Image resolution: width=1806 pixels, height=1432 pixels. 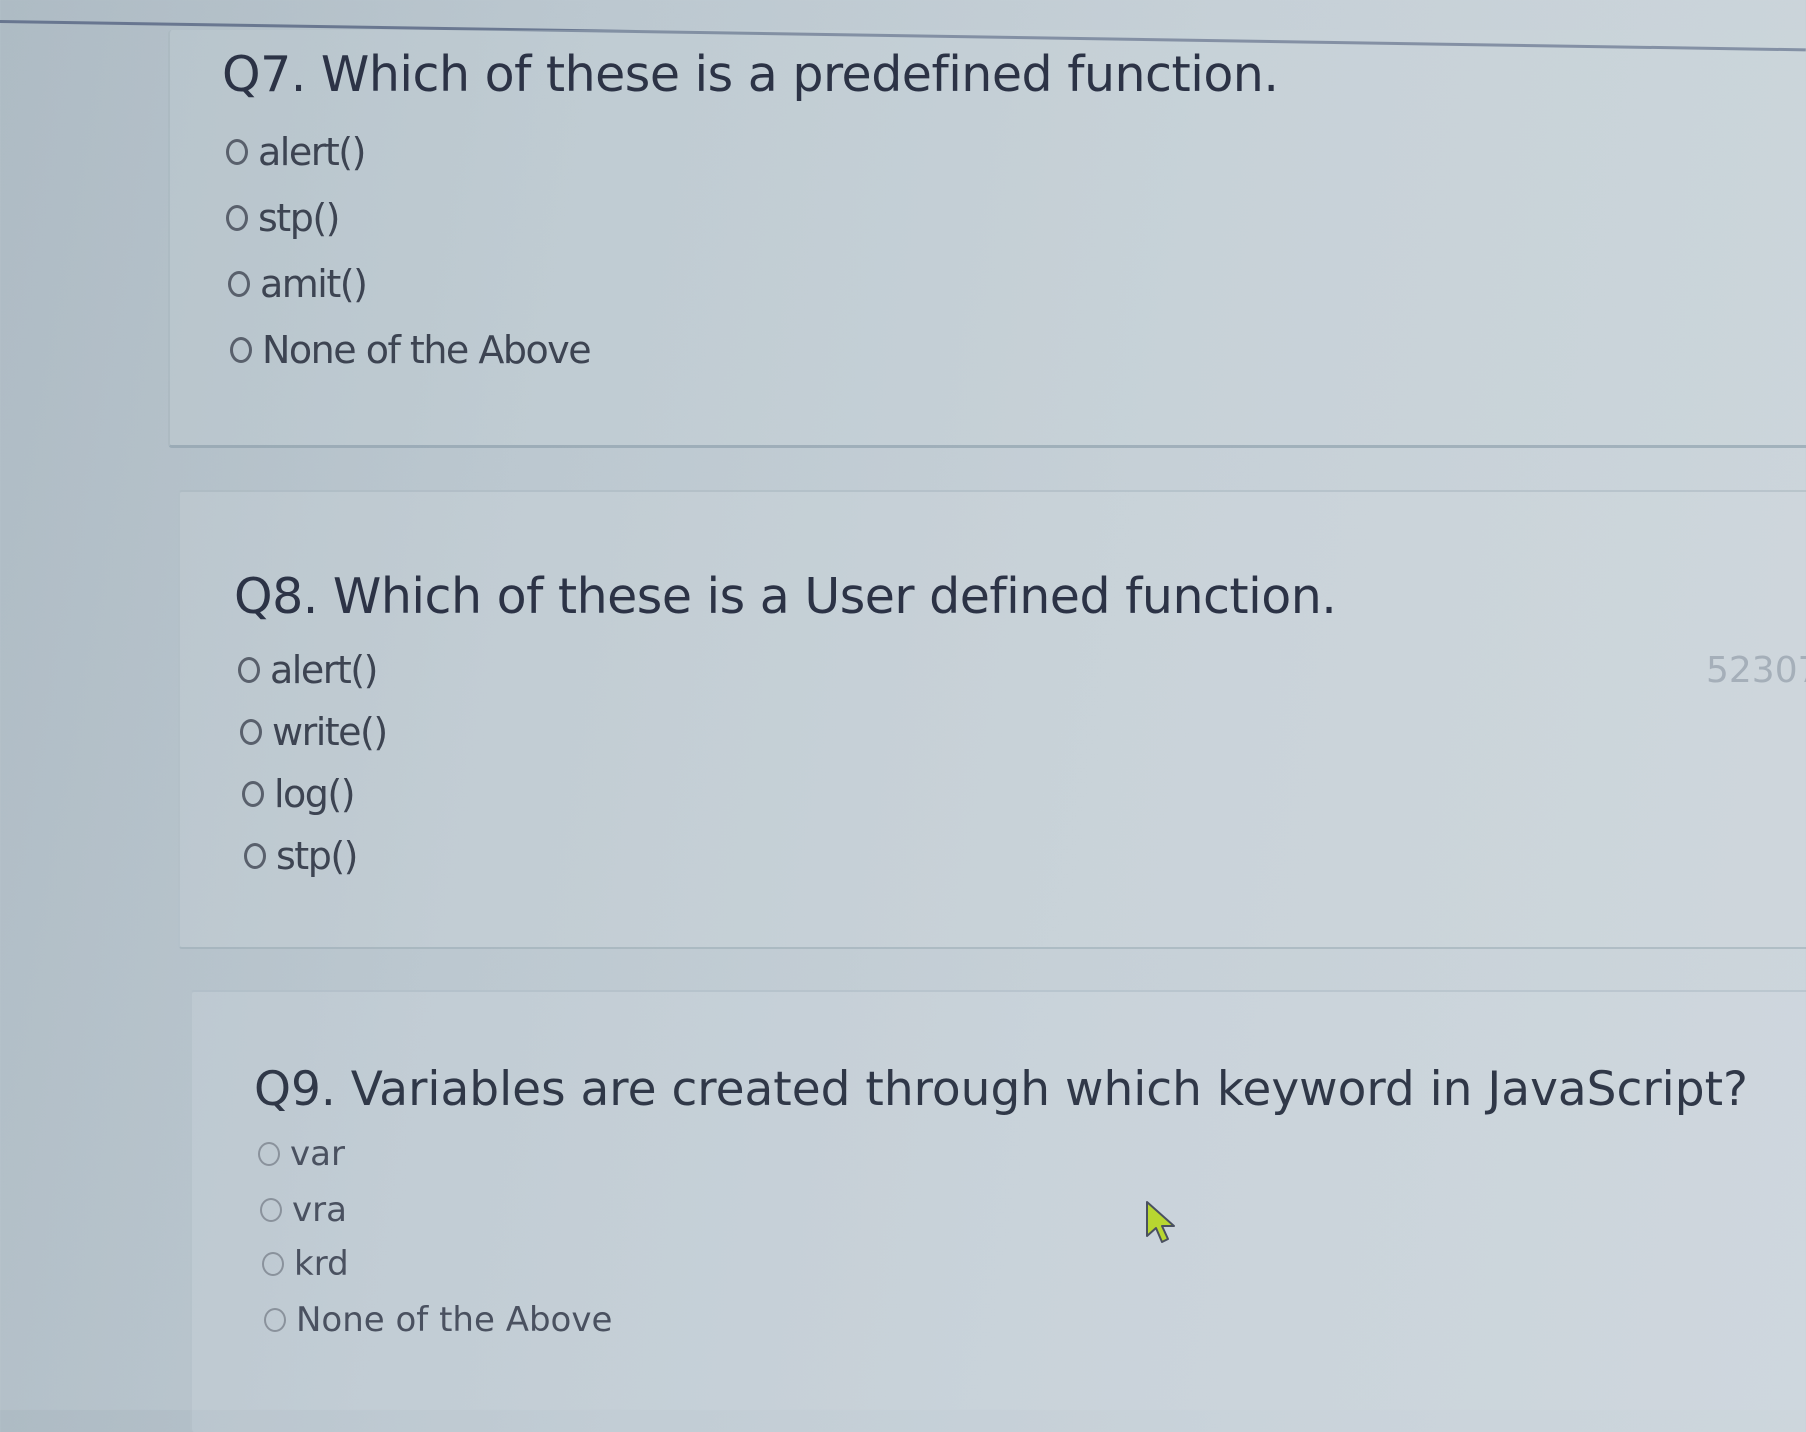 What do you see at coordinates (319, 1210) in the screenshot?
I see `option-label: vra` at bounding box center [319, 1210].